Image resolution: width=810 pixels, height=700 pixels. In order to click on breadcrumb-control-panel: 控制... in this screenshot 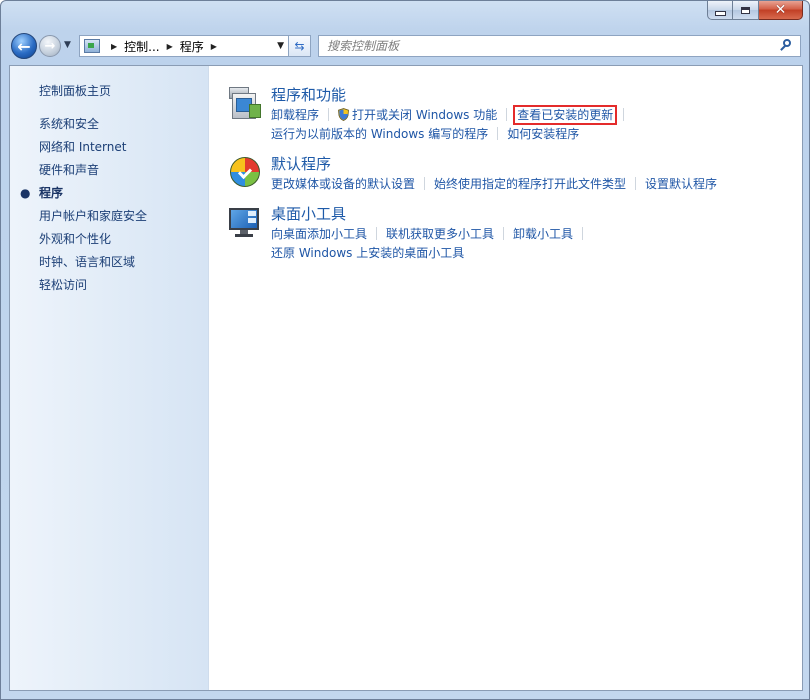, I will do `click(141, 46)`.